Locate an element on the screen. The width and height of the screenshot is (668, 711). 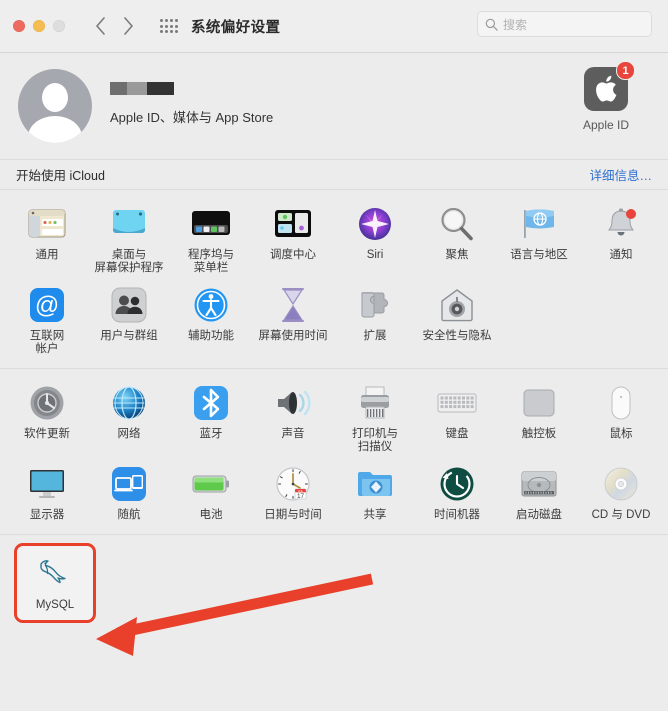
pane-siri: Siri is located at coordinates (375, 240).